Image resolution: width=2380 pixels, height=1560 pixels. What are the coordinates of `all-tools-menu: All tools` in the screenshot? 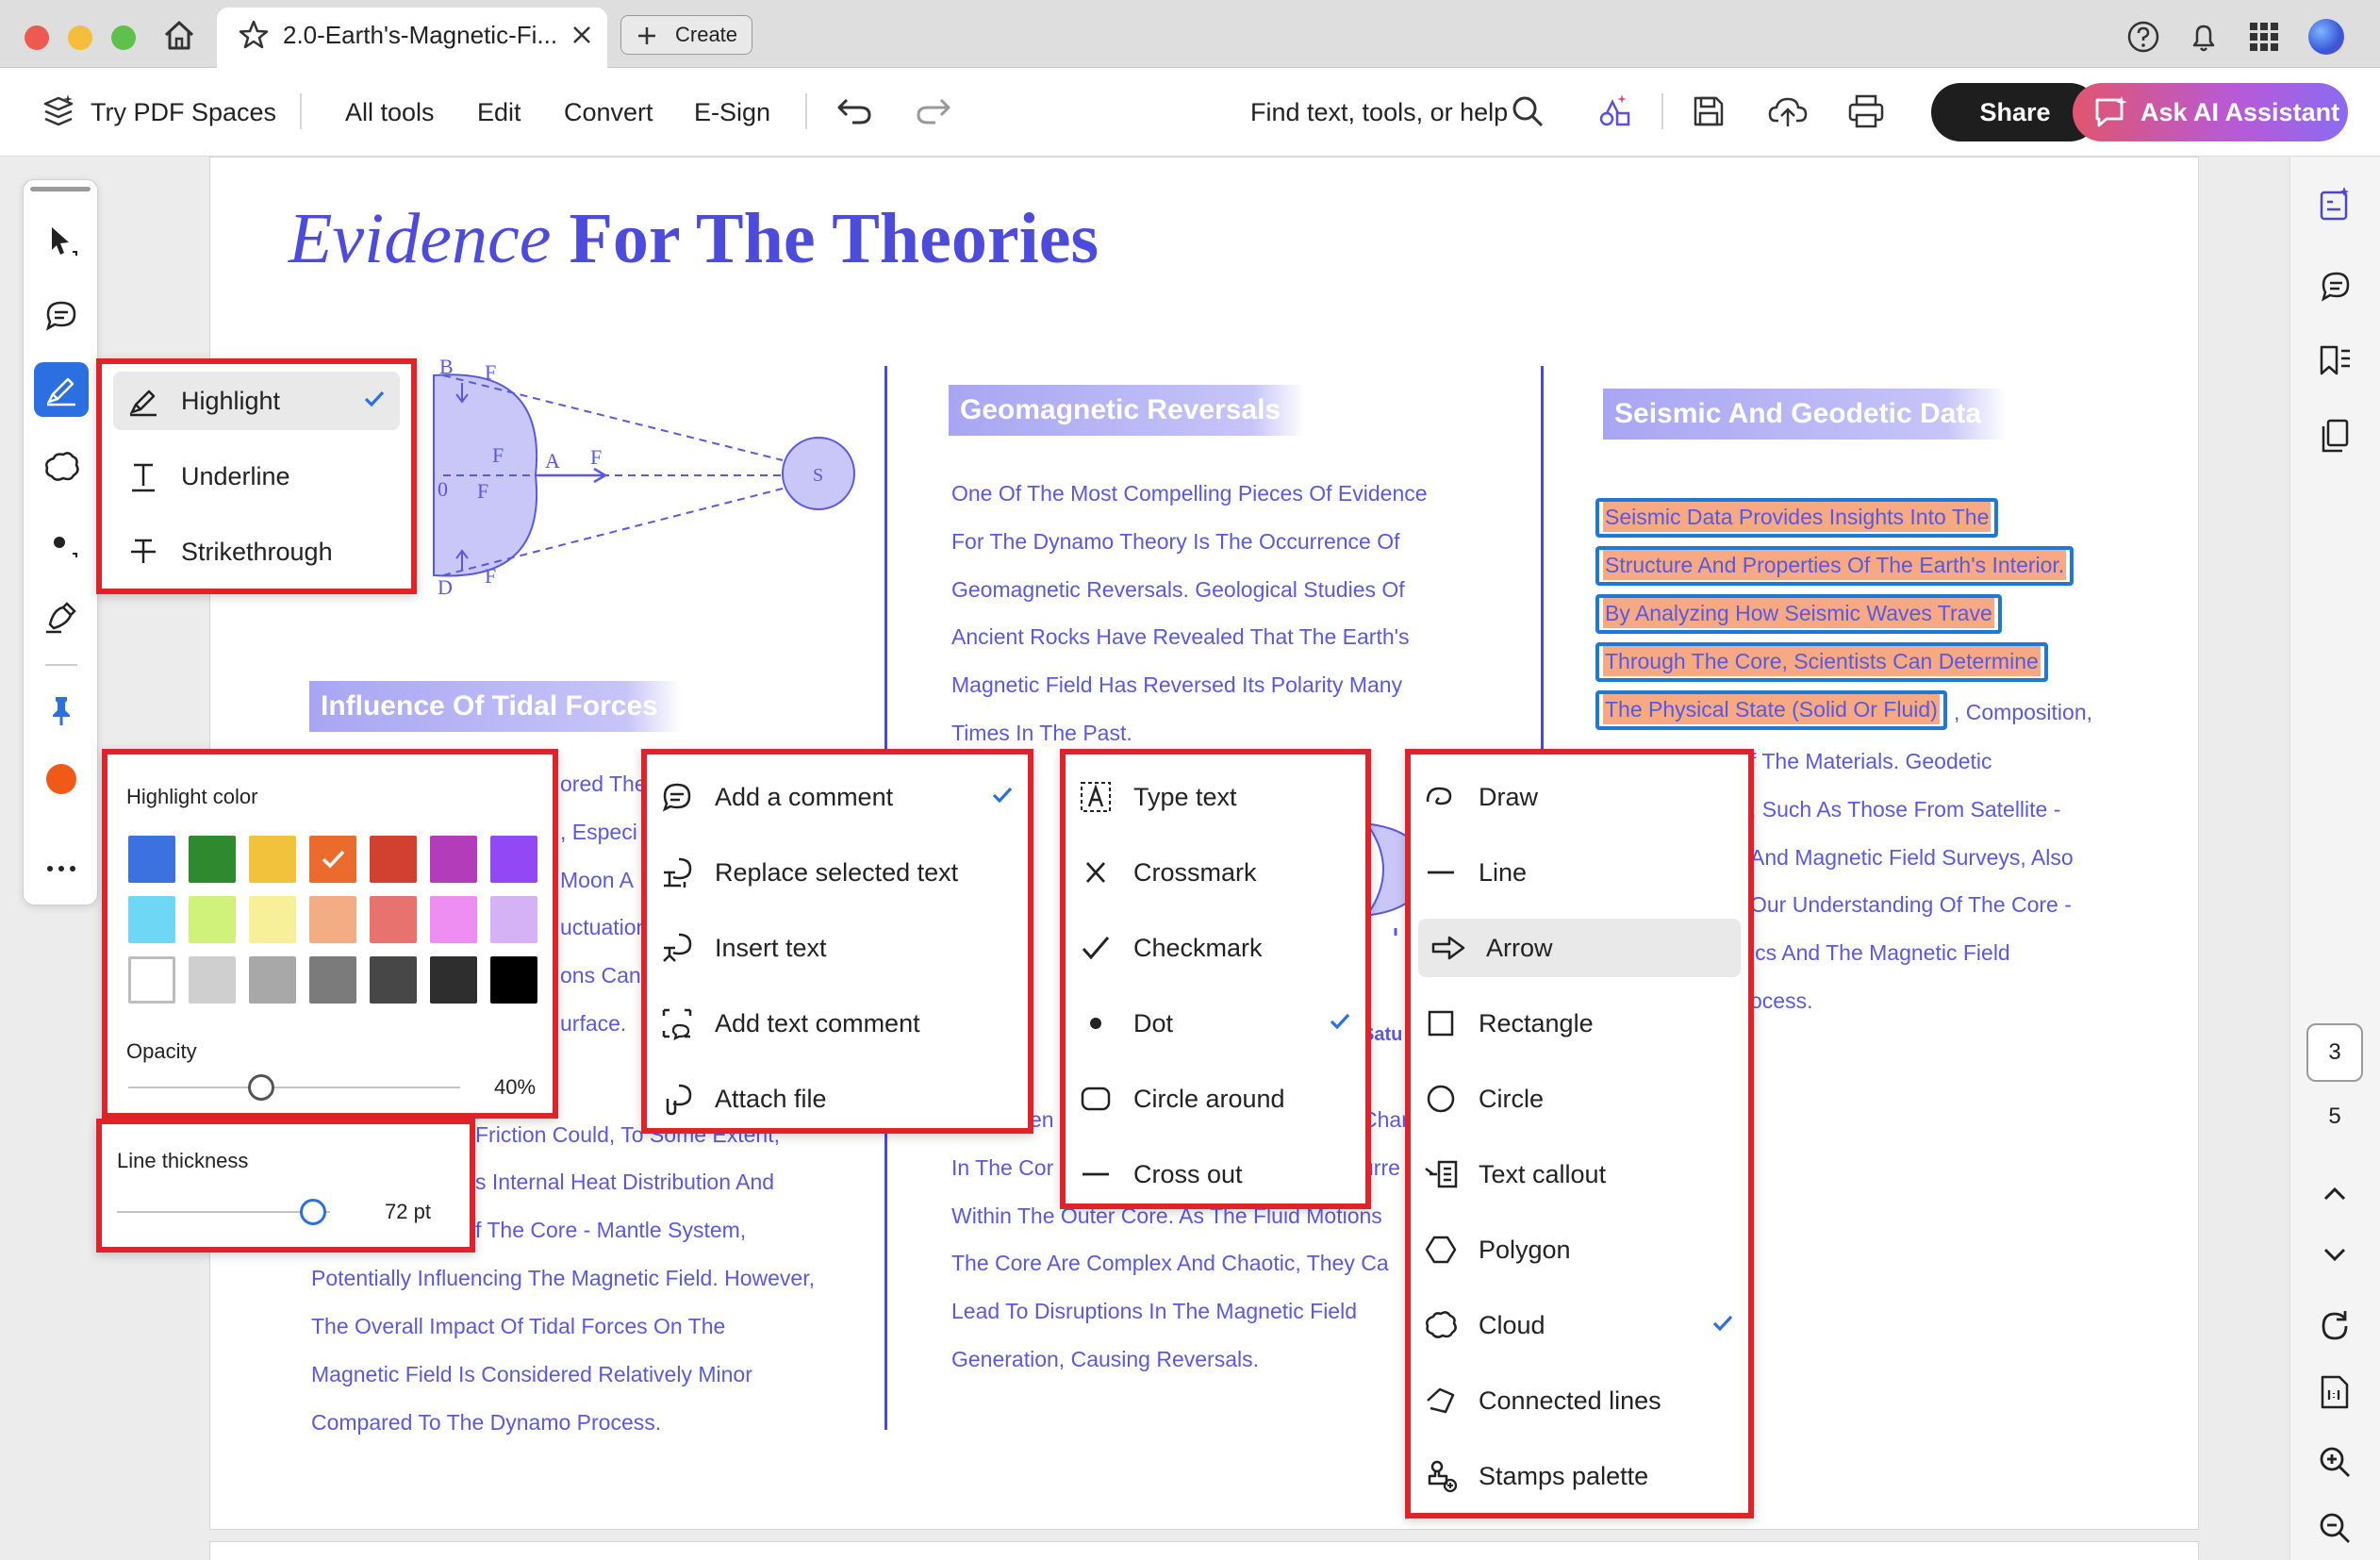 It's located at (390, 112).